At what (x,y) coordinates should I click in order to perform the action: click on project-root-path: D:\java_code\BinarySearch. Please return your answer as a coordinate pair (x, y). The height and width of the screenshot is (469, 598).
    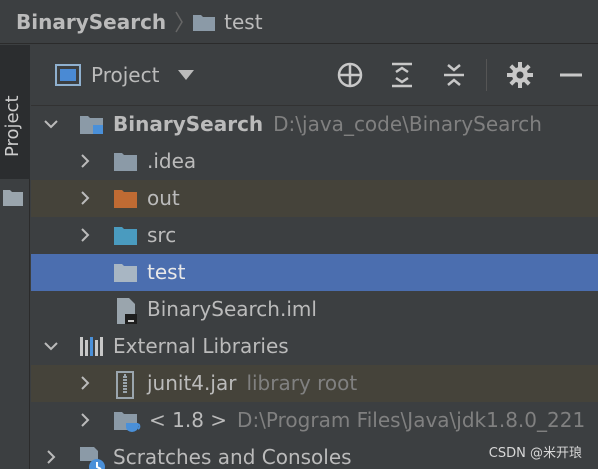
    Looking at the image, I should click on (407, 124).